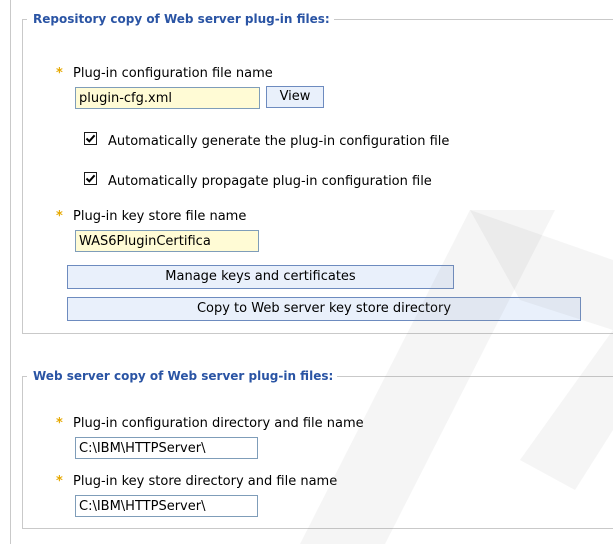  I want to click on auto-generate-checkbox, so click(90, 138).